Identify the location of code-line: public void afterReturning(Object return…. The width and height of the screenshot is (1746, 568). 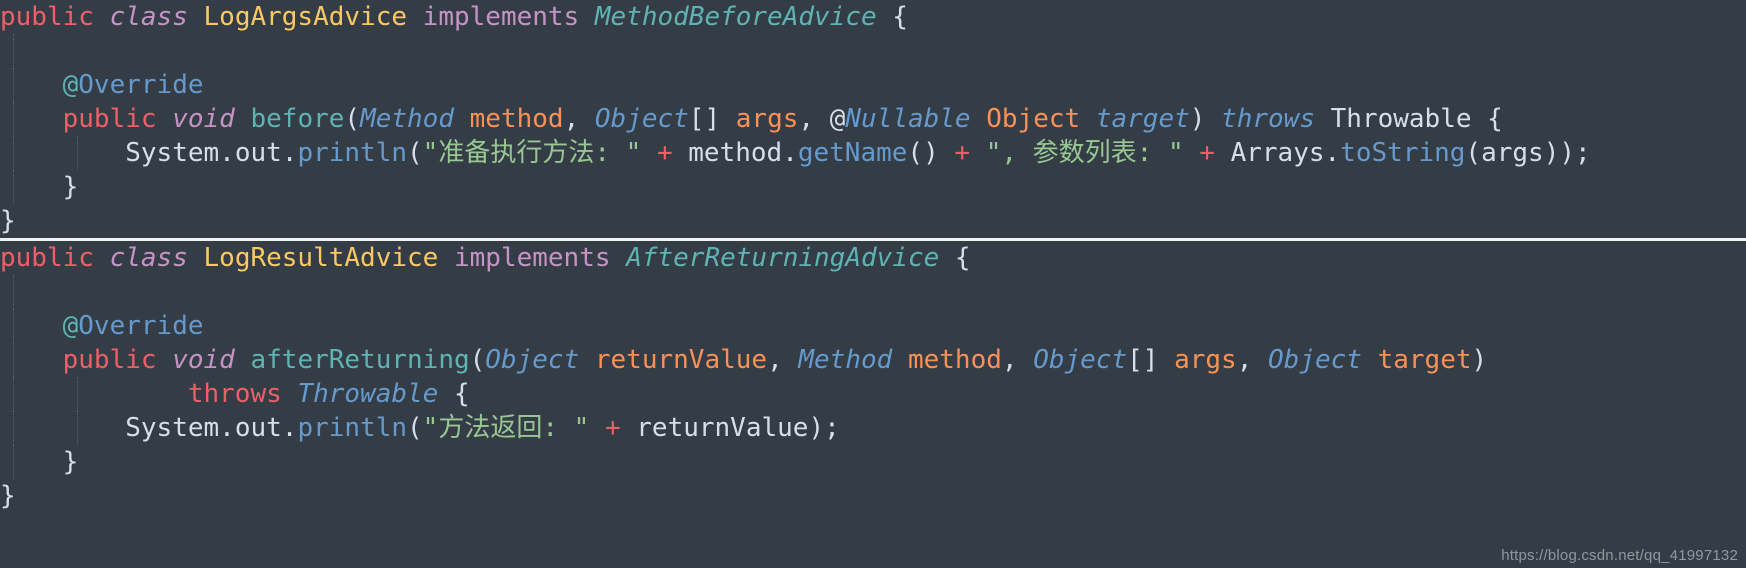
(873, 360).